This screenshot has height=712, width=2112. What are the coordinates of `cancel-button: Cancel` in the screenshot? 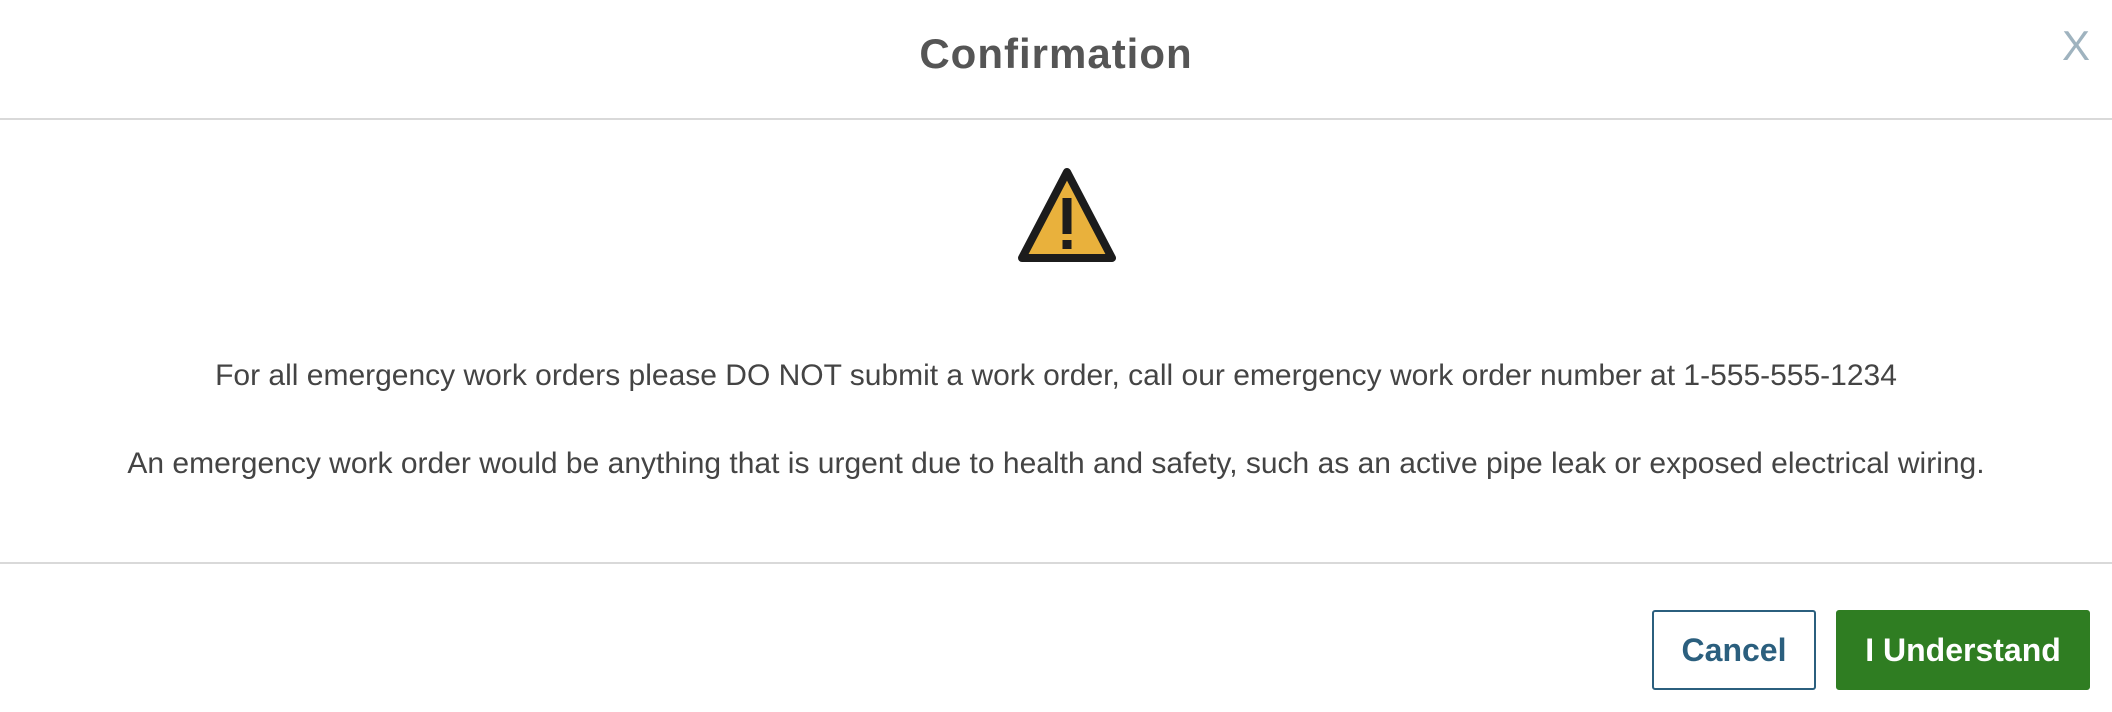 It's located at (1734, 650).